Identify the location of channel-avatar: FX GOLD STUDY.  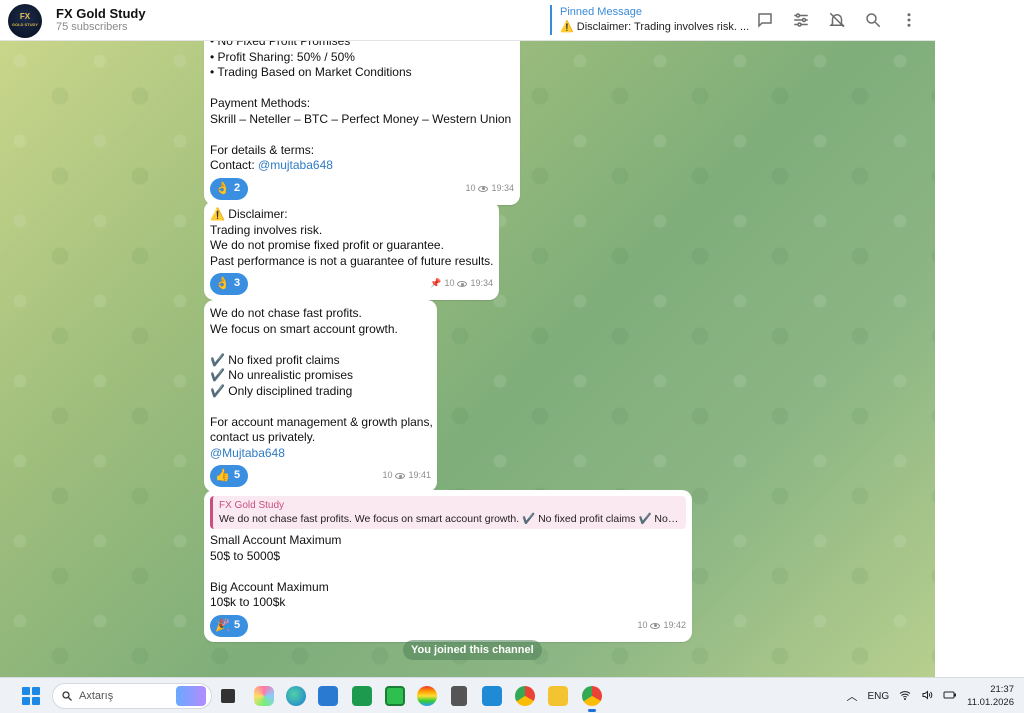
(25, 21).